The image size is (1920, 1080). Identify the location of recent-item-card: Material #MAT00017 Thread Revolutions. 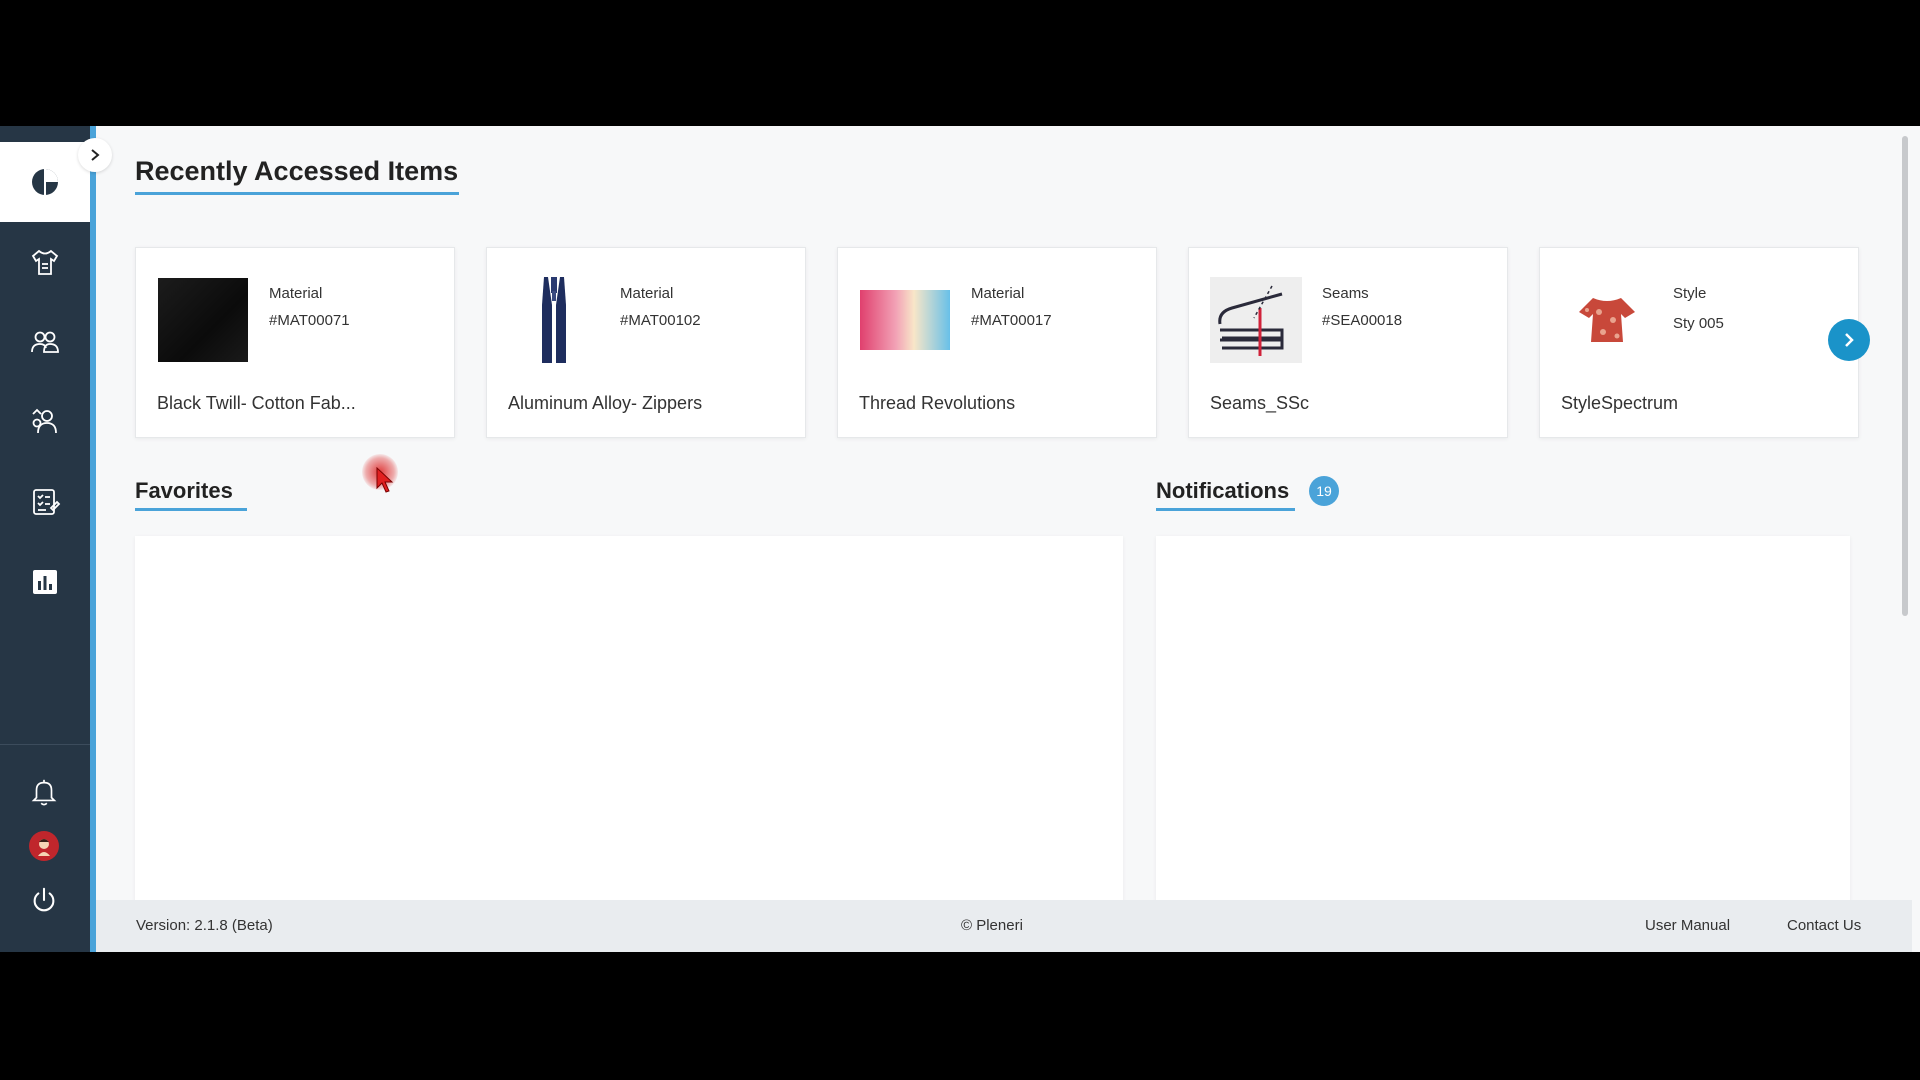
(997, 342).